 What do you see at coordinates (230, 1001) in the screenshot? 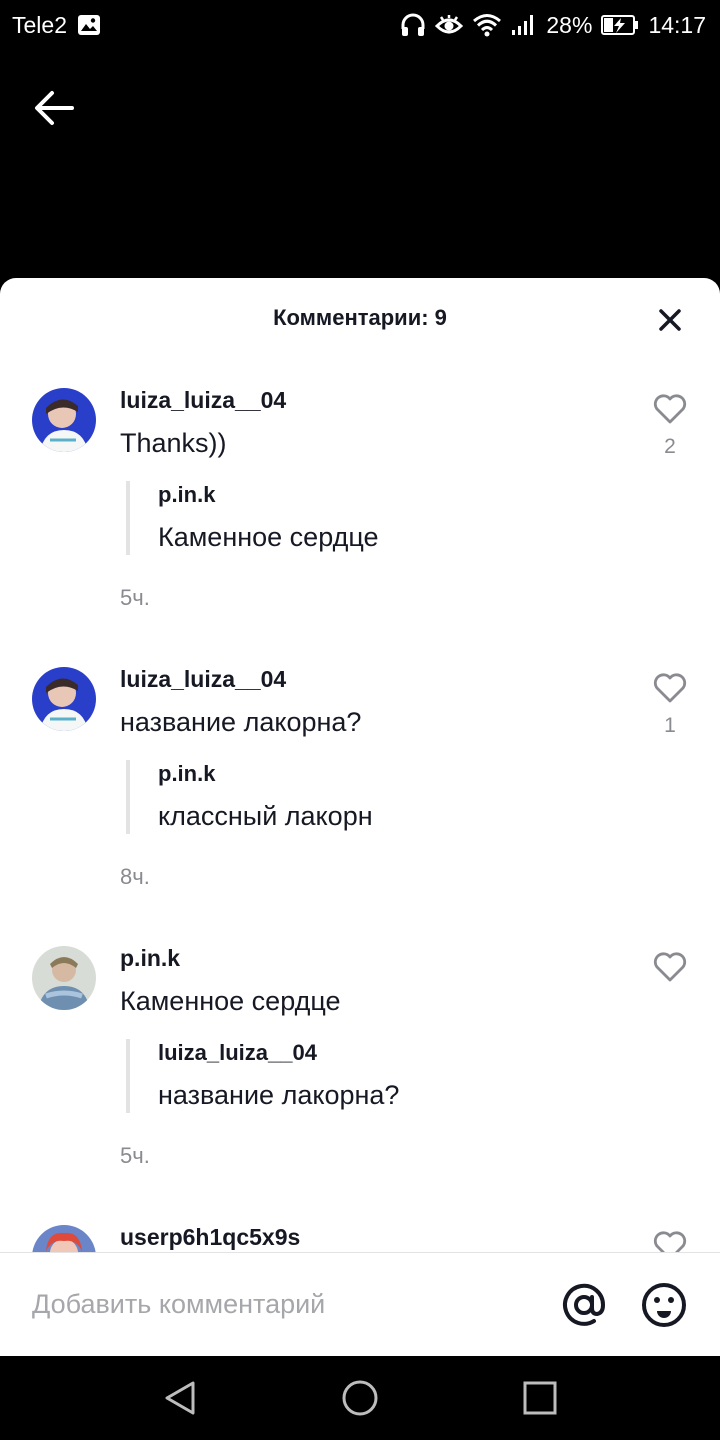
I see `comment-text: Каменное сердце` at bounding box center [230, 1001].